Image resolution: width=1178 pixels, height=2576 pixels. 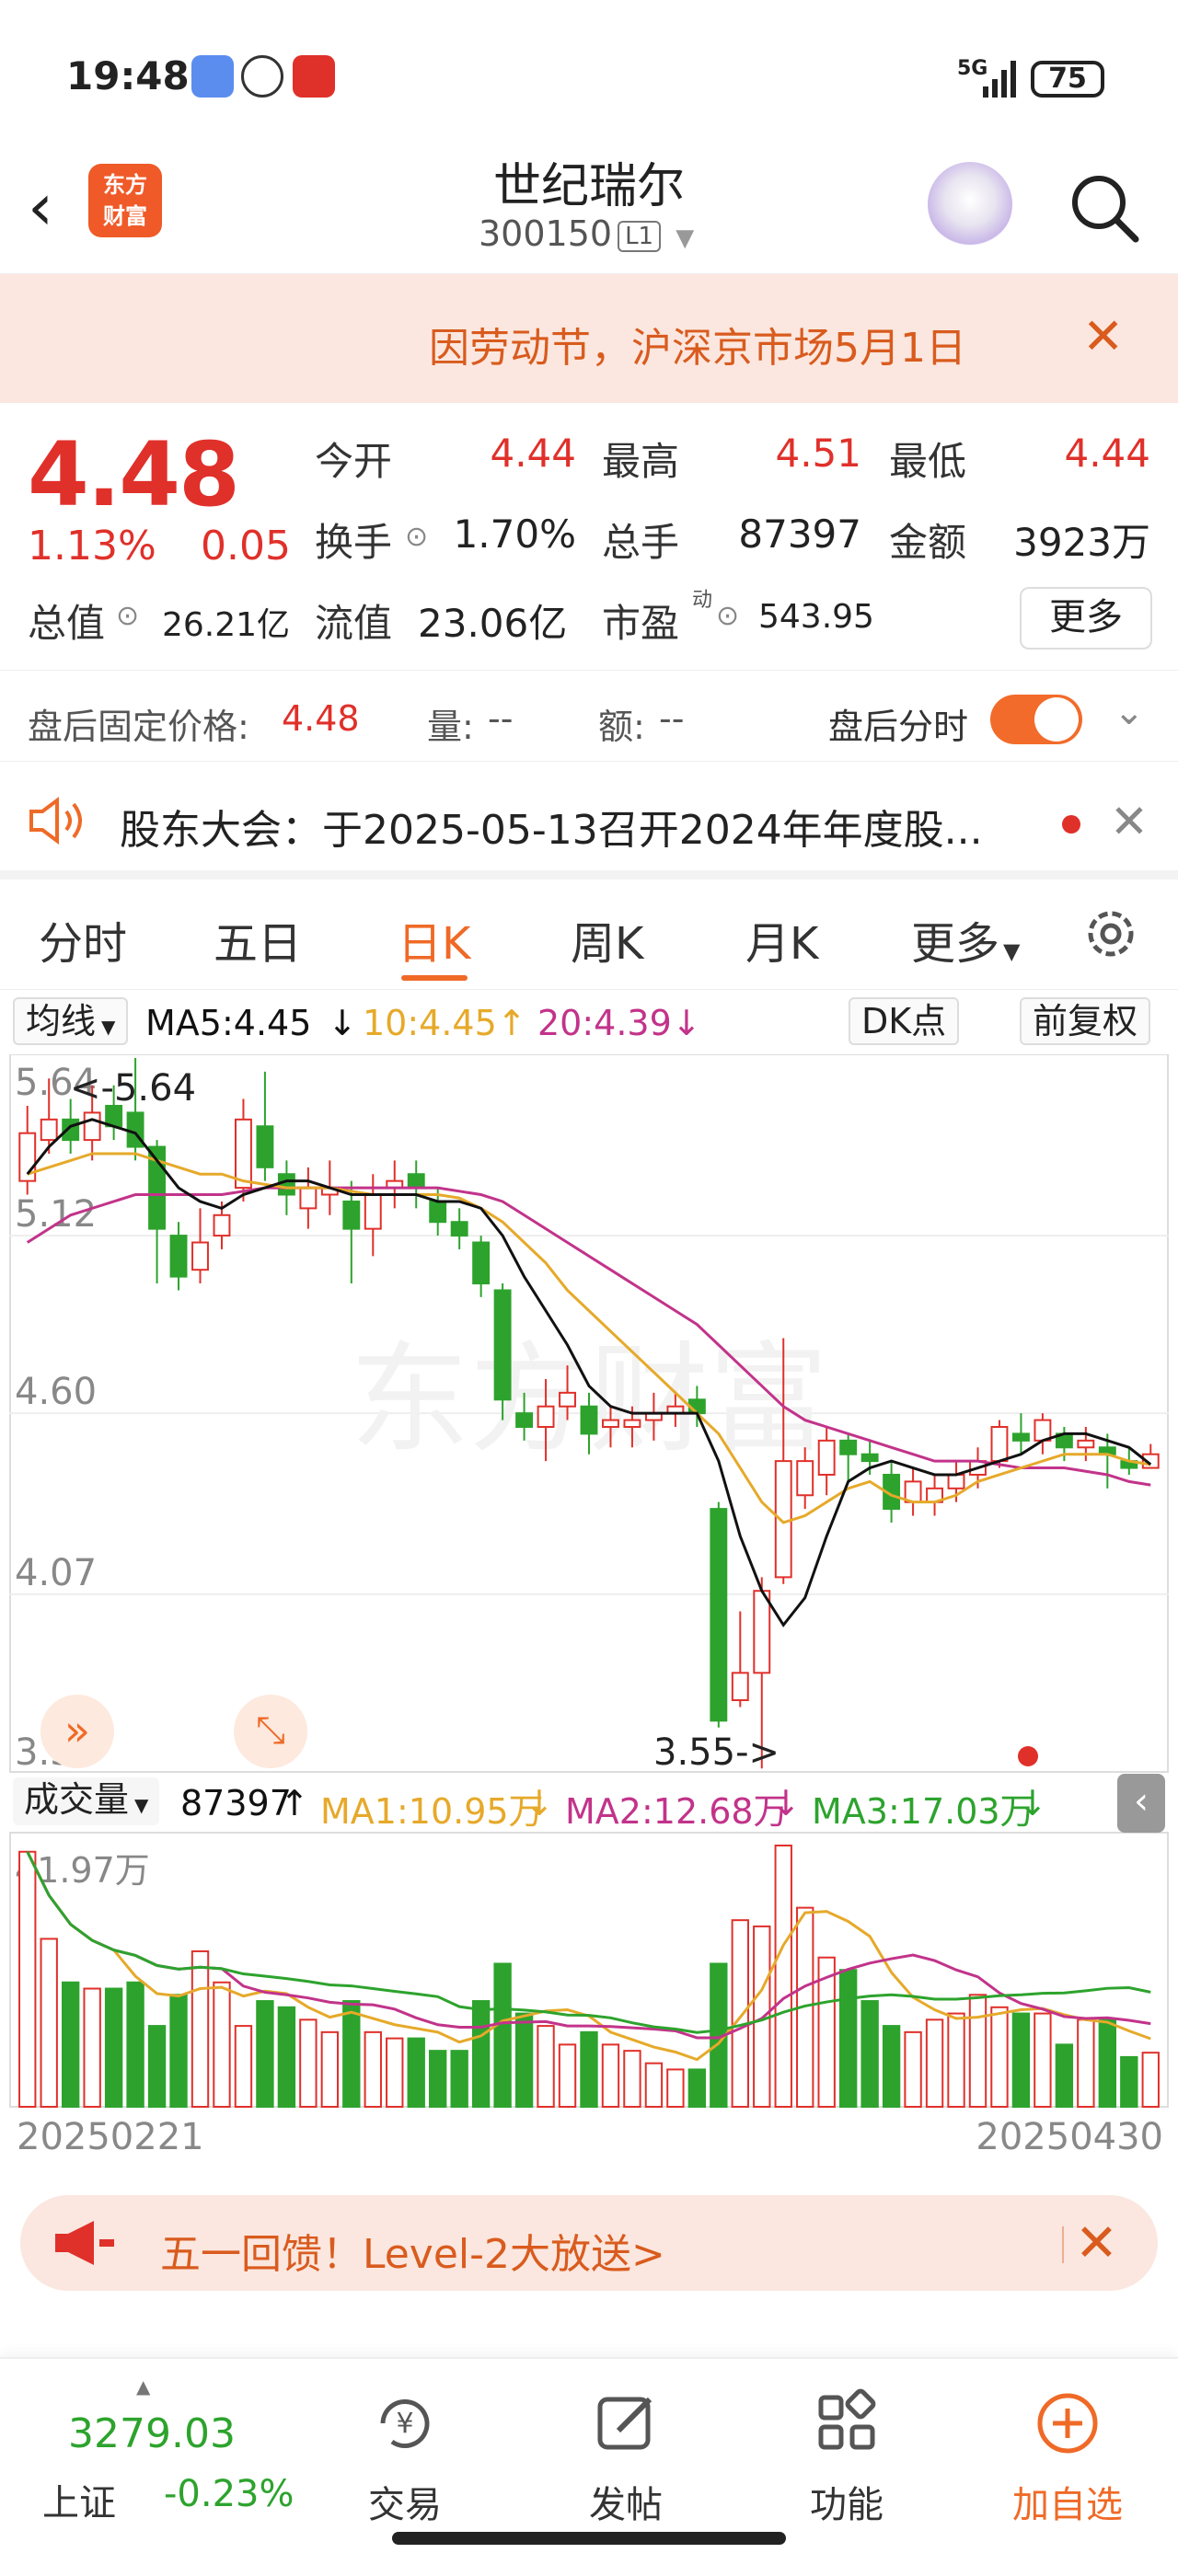 I want to click on ai-assistant-icon, so click(x=970, y=204).